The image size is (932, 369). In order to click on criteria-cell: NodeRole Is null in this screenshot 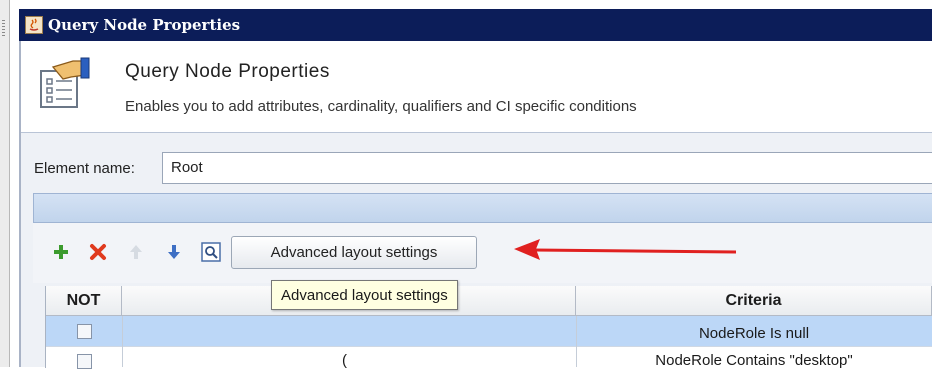, I will do `click(754, 333)`.